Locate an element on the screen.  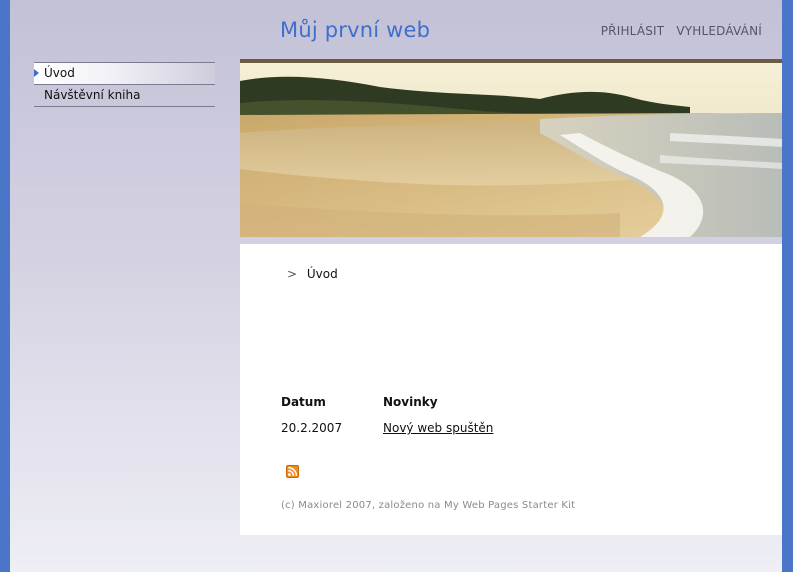
site-title: Můj první web is located at coordinates (355, 30).